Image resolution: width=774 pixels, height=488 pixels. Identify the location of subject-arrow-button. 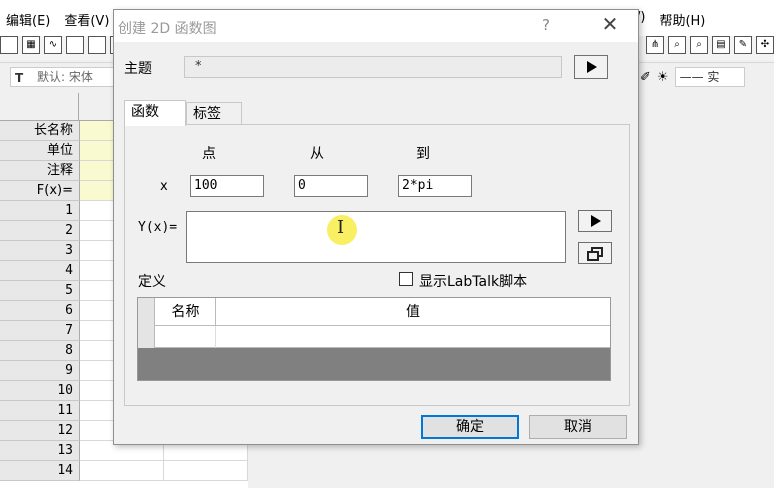
(591, 67).